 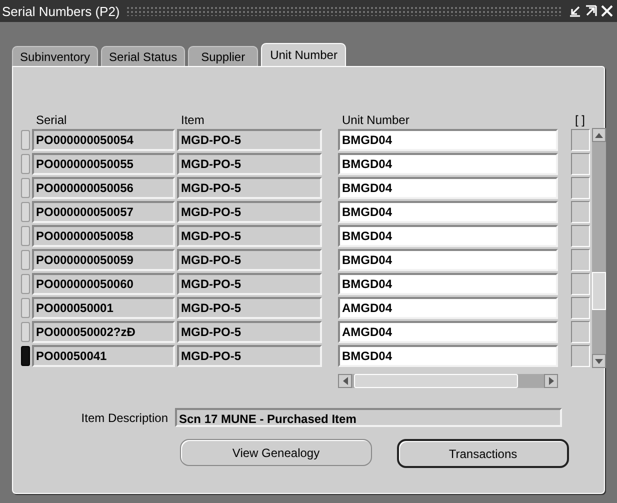 I want to click on serial-cell: PO000050001, so click(x=103, y=308).